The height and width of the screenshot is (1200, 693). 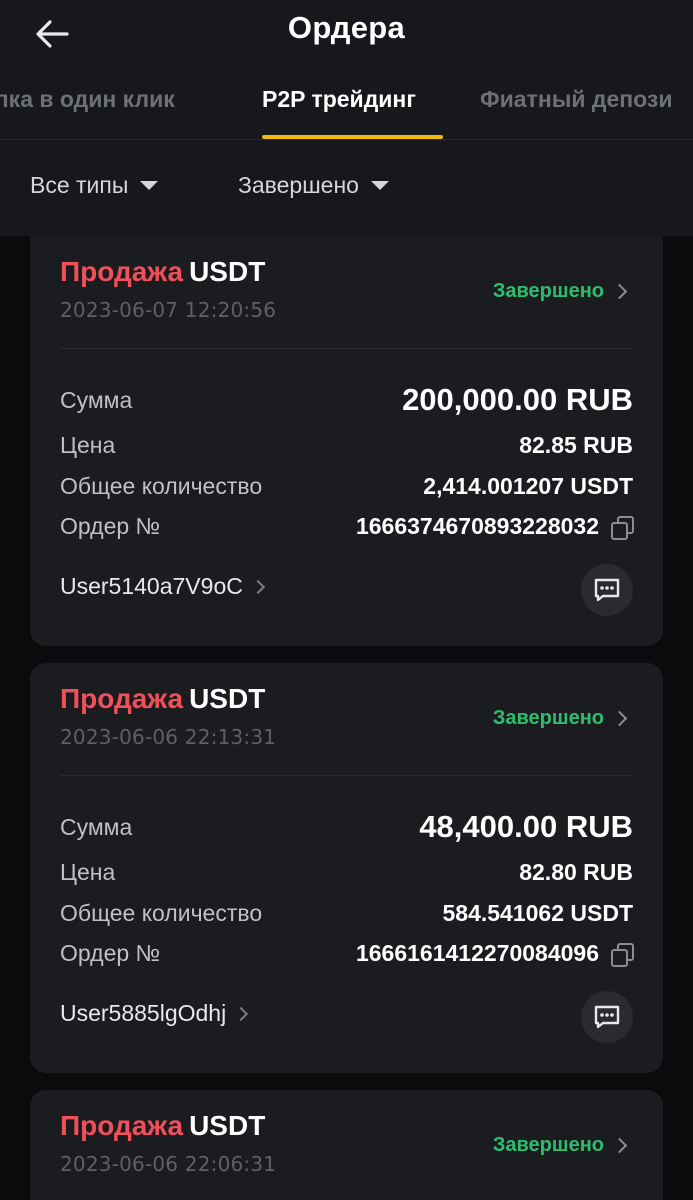 What do you see at coordinates (168, 310) in the screenshot?
I see `order-date: 2023-06-07 12:20:56` at bounding box center [168, 310].